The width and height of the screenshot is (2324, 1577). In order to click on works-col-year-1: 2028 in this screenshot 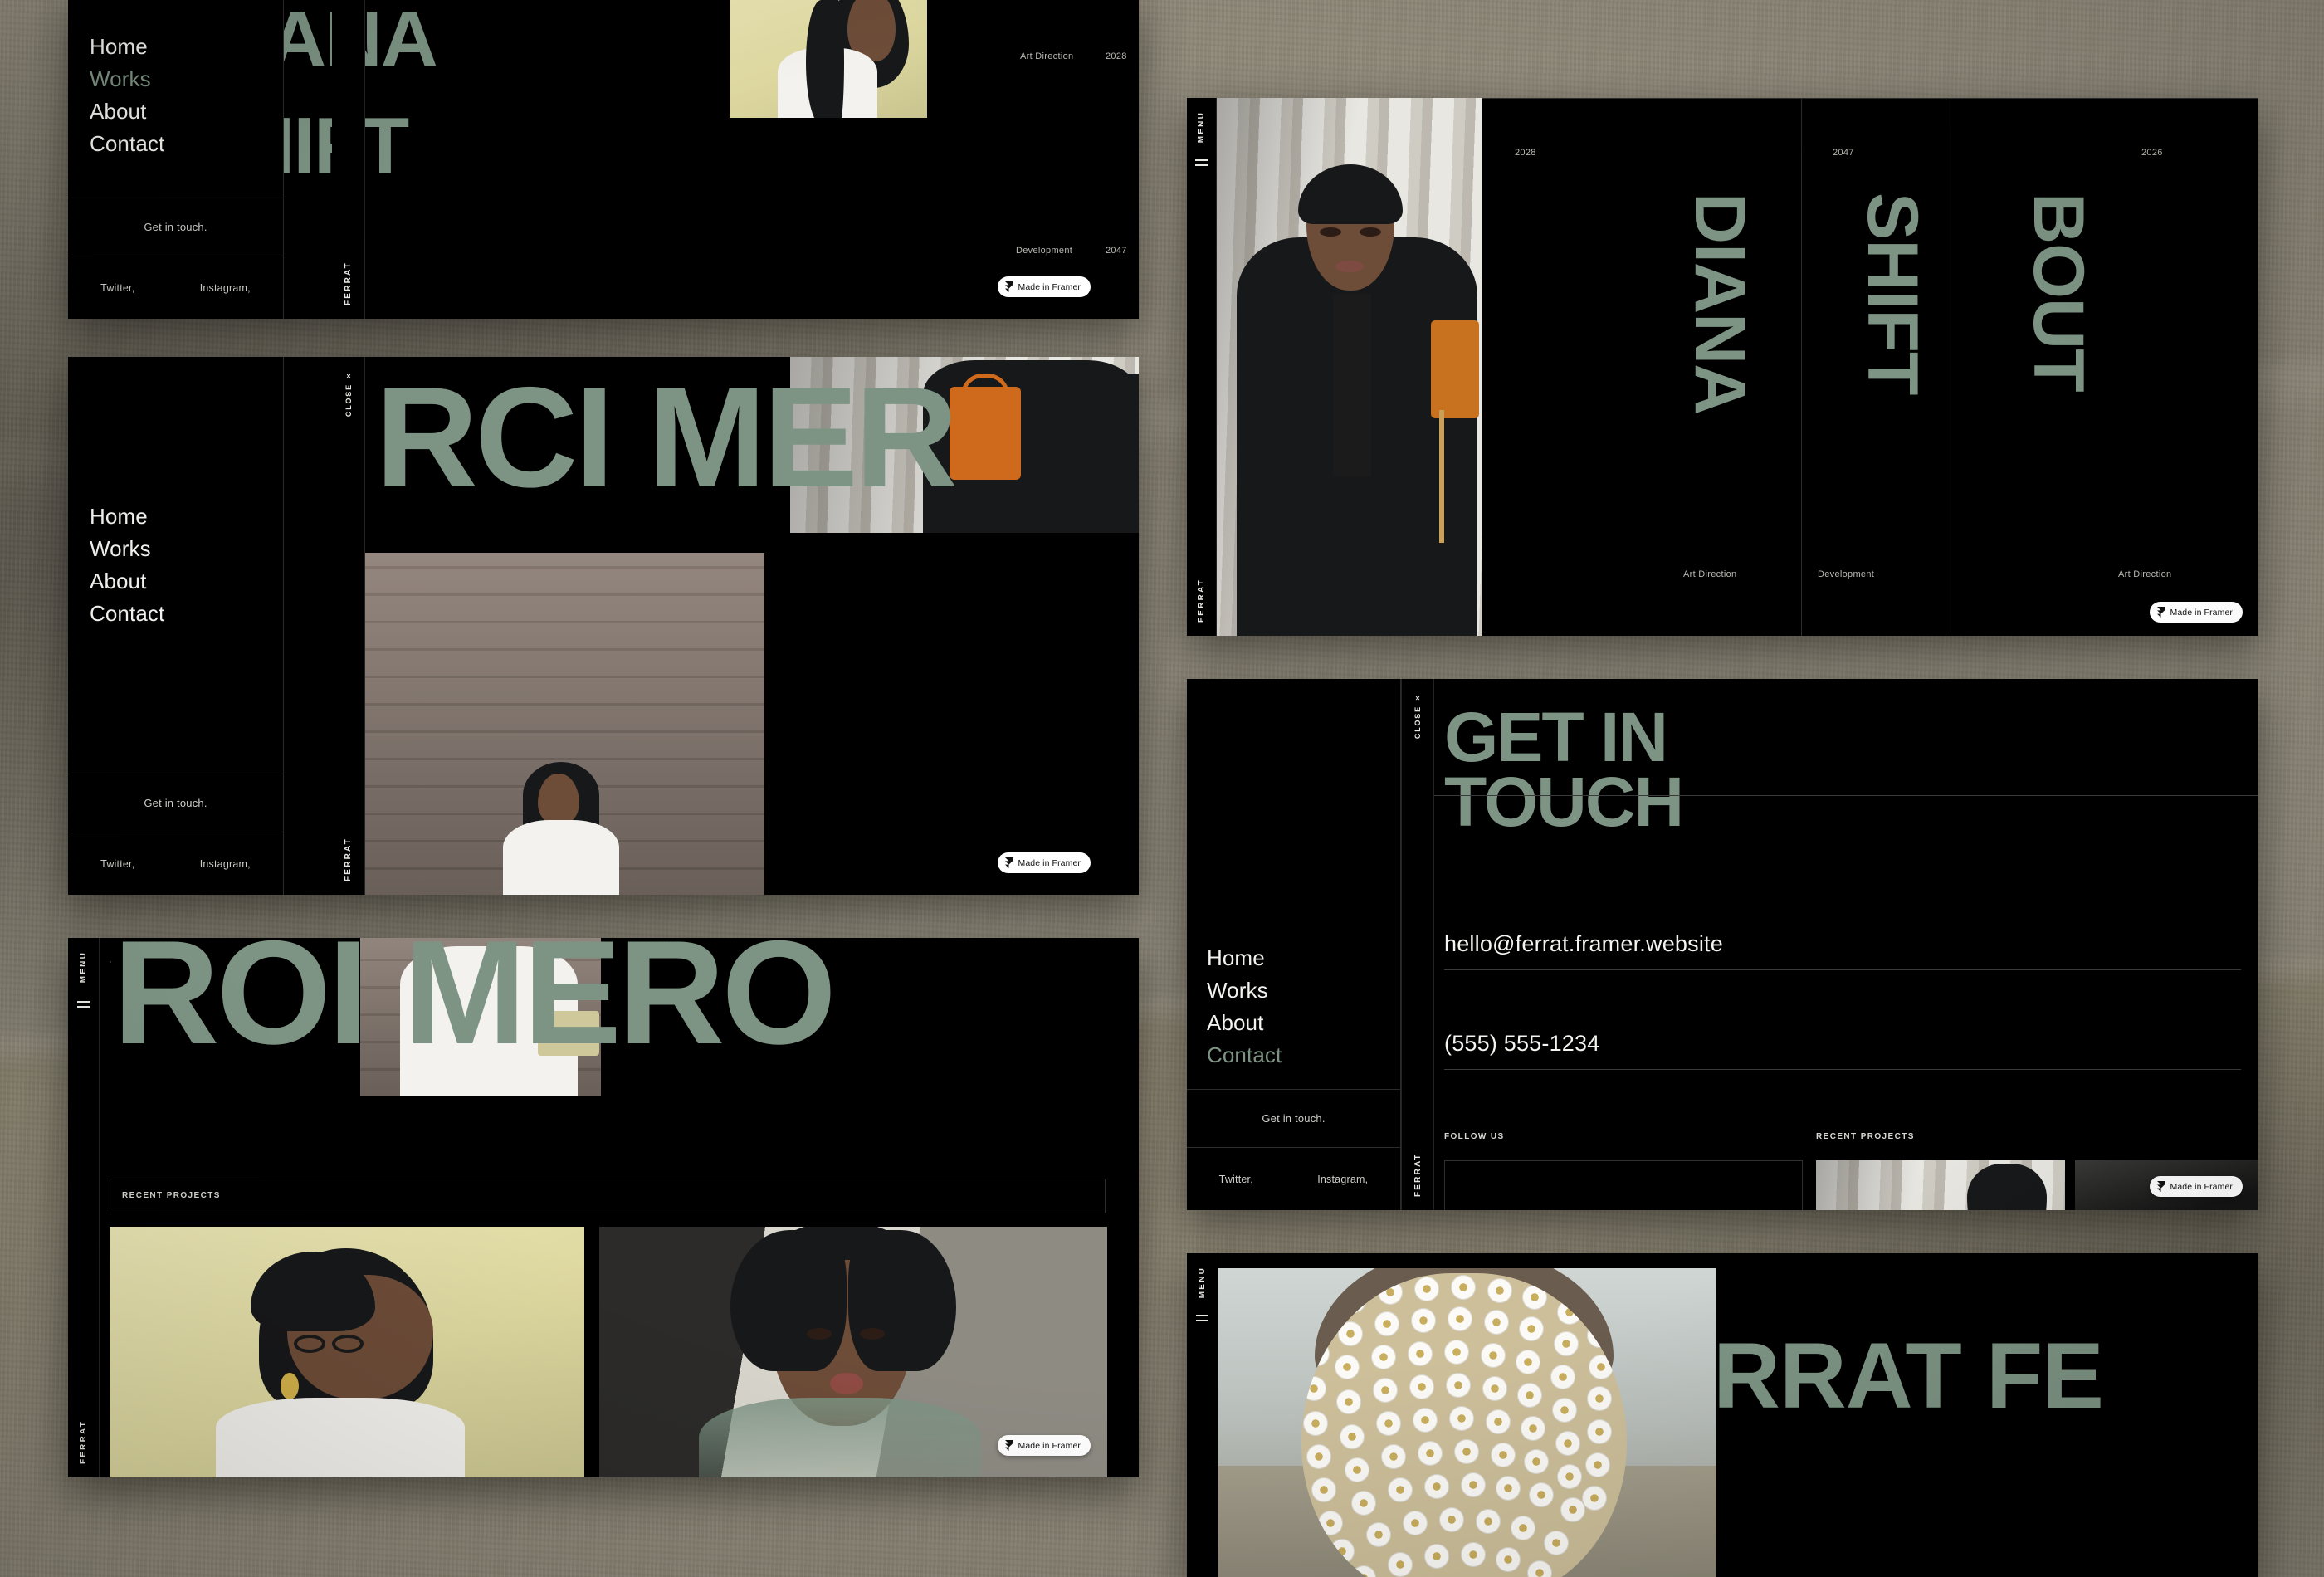, I will do `click(1525, 153)`.